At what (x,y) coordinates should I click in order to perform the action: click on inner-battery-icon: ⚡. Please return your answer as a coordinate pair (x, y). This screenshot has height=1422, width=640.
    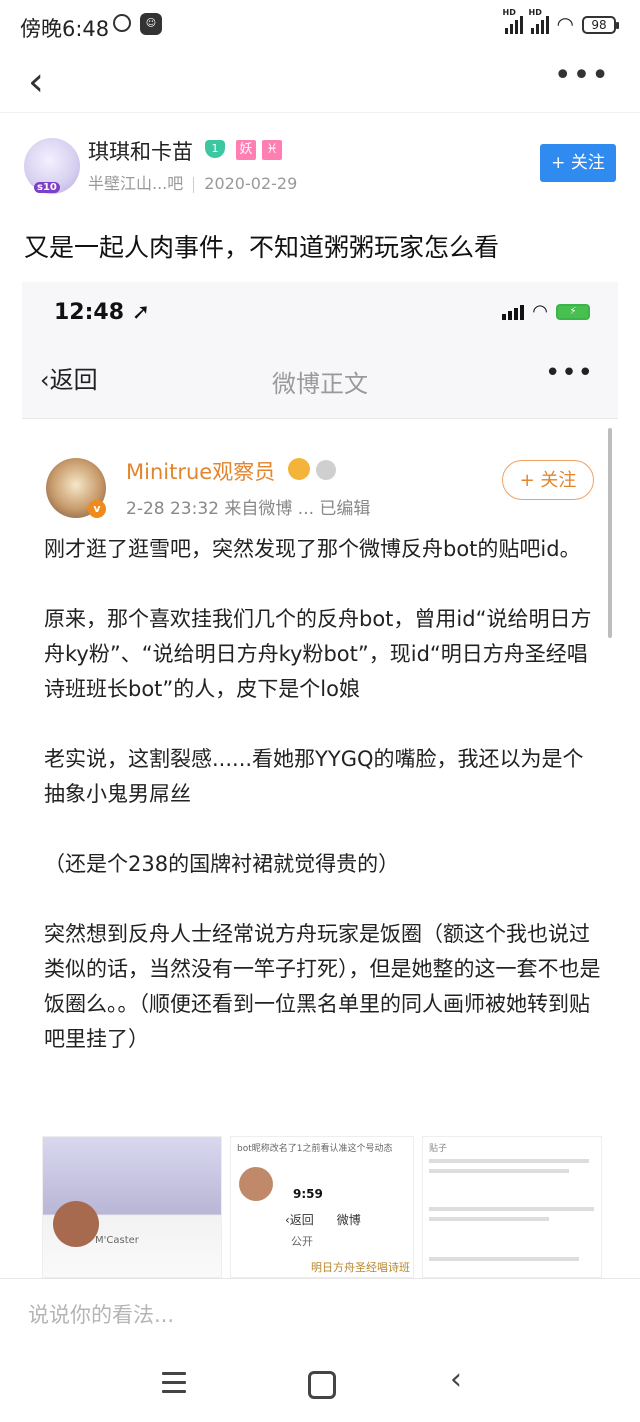
    Looking at the image, I should click on (573, 312).